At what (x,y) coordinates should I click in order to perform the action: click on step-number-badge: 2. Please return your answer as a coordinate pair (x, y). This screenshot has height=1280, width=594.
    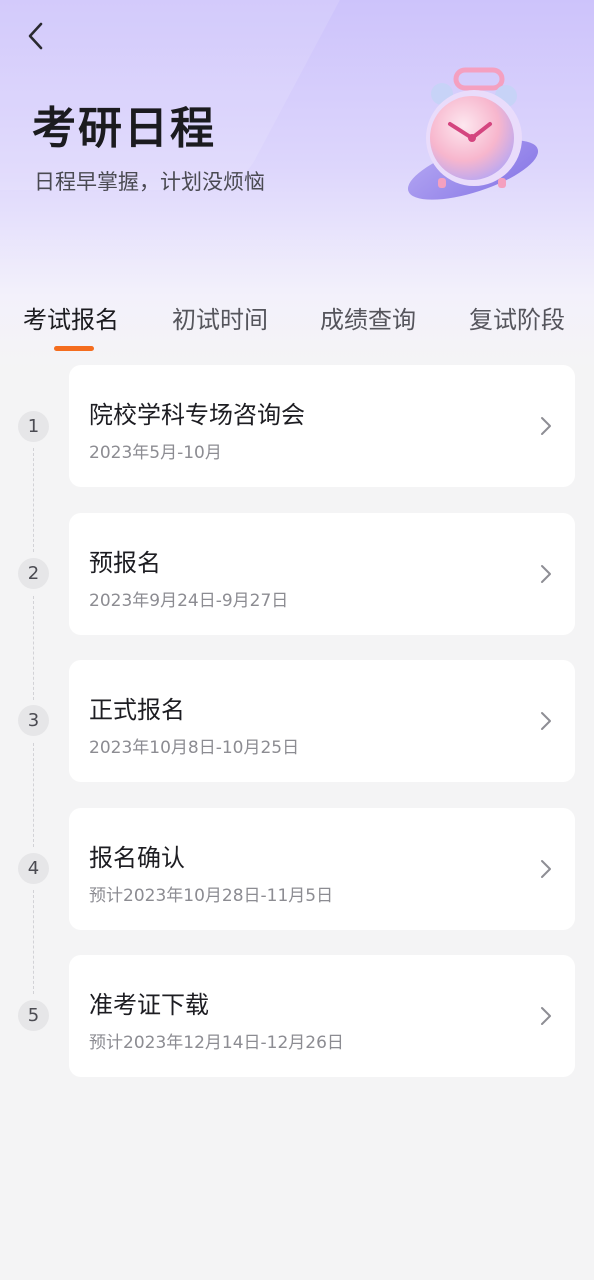
    Looking at the image, I should click on (33, 573).